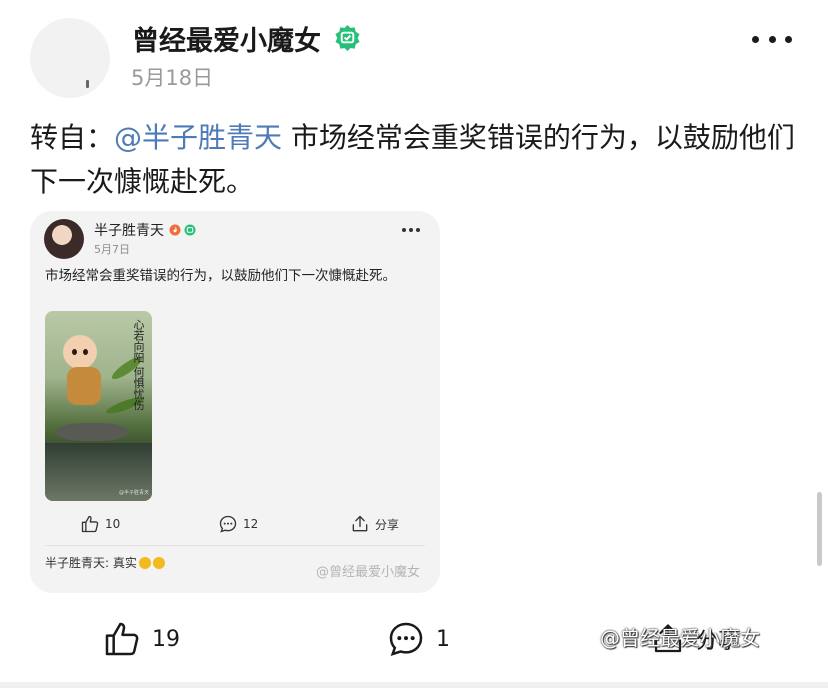 Image resolution: width=828 pixels, height=688 pixels. What do you see at coordinates (680, 638) in the screenshot?
I see `watermark: @曾经最爱小魔女` at bounding box center [680, 638].